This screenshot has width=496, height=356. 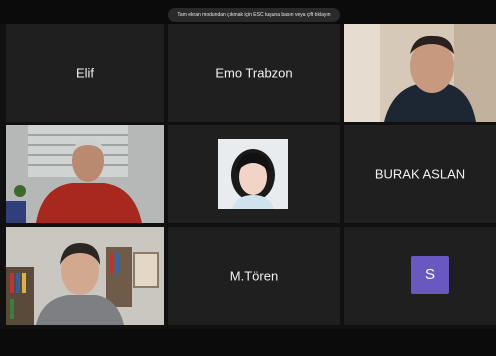 What do you see at coordinates (248, 342) in the screenshot?
I see `bottom-bar` at bounding box center [248, 342].